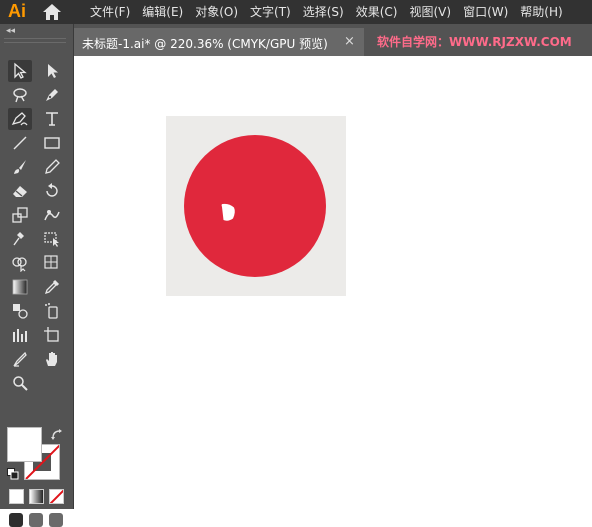 Image resolution: width=592 pixels, height=527 pixels. I want to click on document-tab: 未标题-1.ai* @ 220.36% (CMYK/GPU 预览) ×, so click(219, 42).